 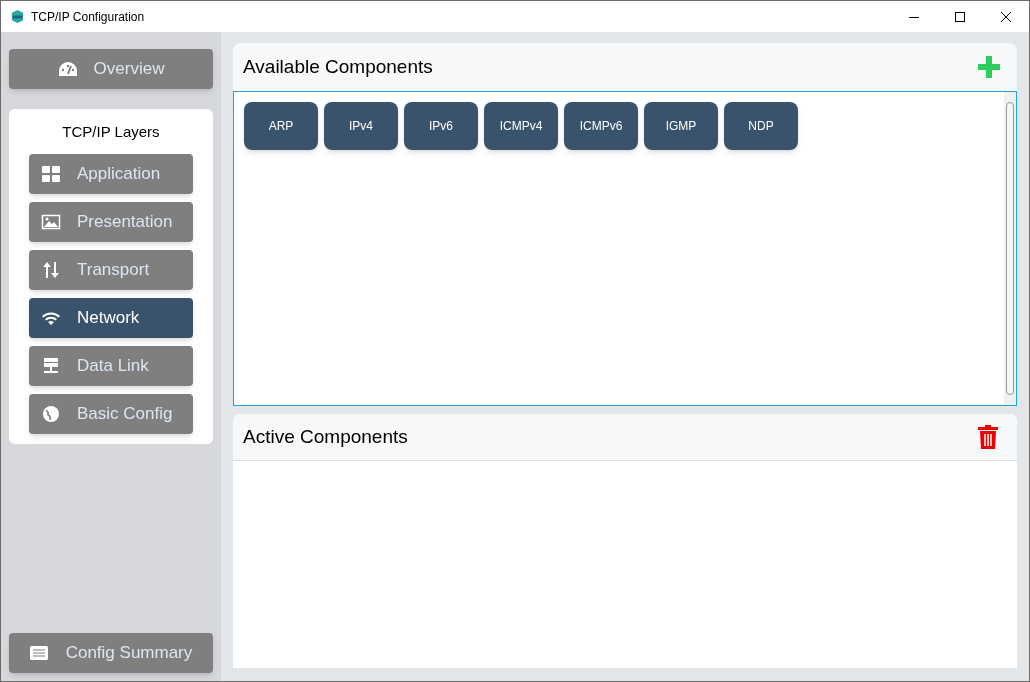 What do you see at coordinates (338, 66) in the screenshot?
I see `panel-heading: Available Components` at bounding box center [338, 66].